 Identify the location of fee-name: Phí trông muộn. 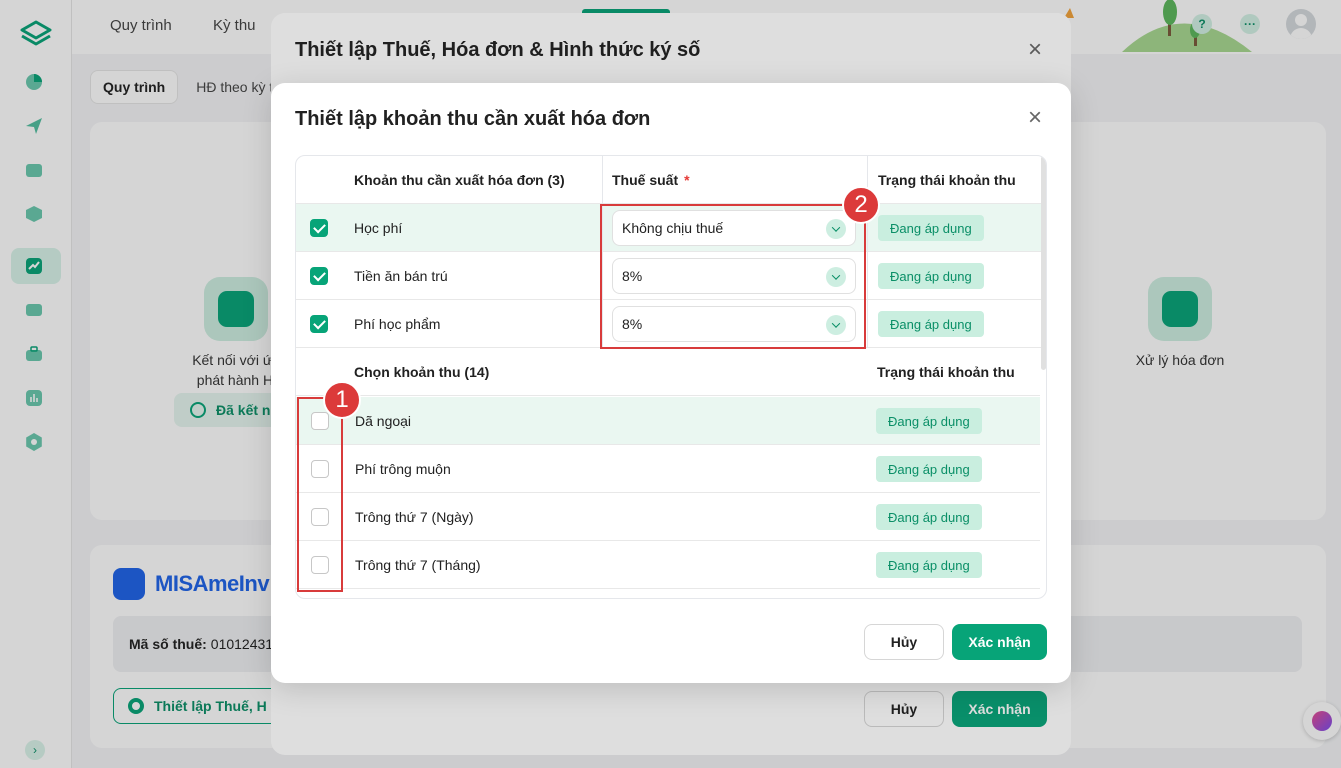
(403, 469).